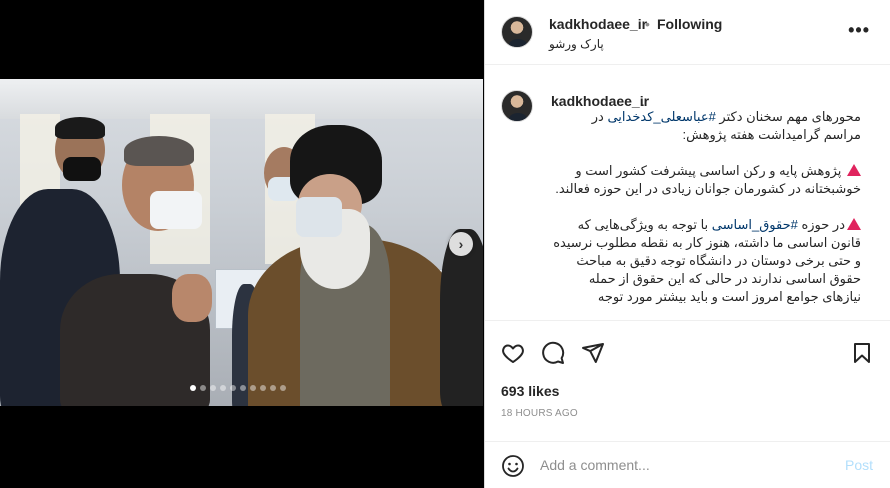  Describe the element at coordinates (598, 24) in the screenshot. I see `header-username: kadkhodaee_ir` at that location.